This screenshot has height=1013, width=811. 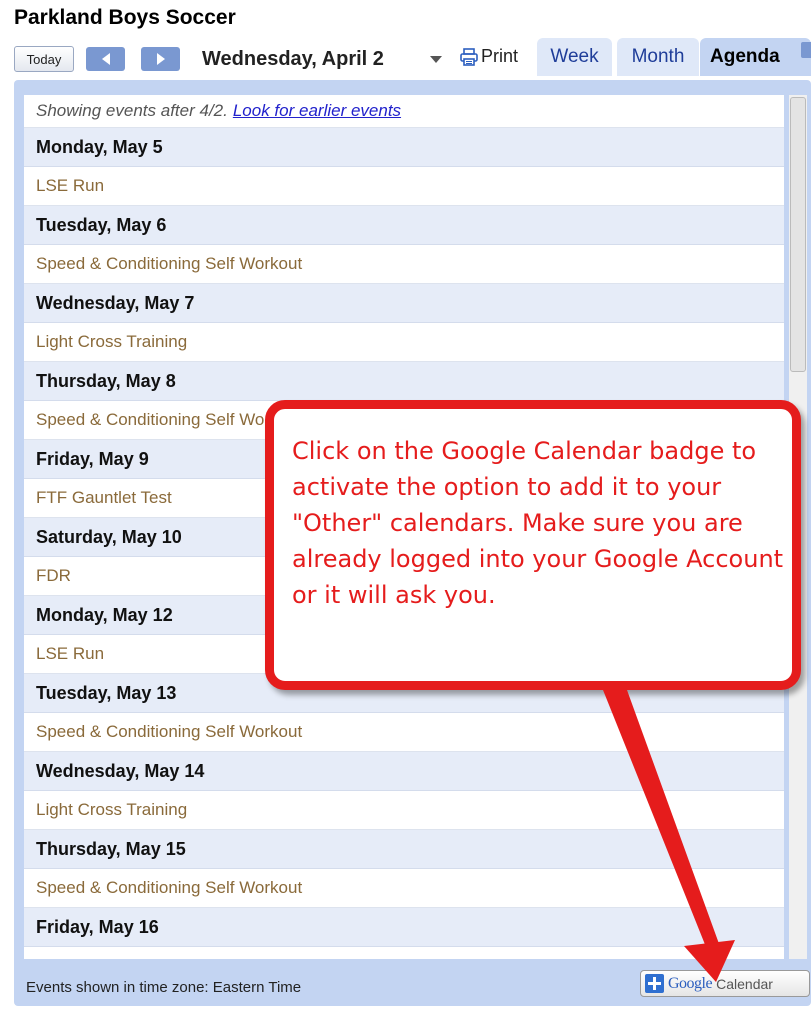 I want to click on tab-agenda: Agenda, so click(x=755, y=57).